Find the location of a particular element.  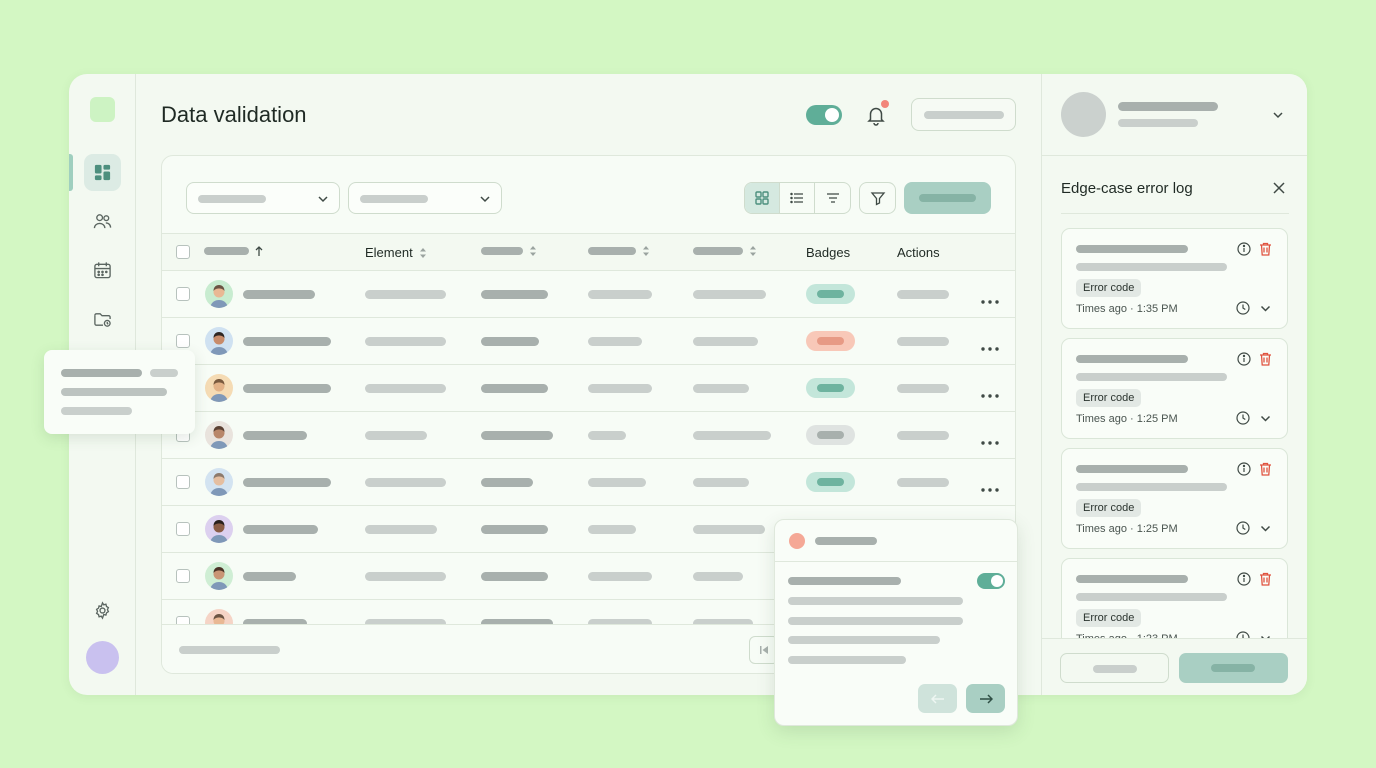

close-icon is located at coordinates (1279, 188).